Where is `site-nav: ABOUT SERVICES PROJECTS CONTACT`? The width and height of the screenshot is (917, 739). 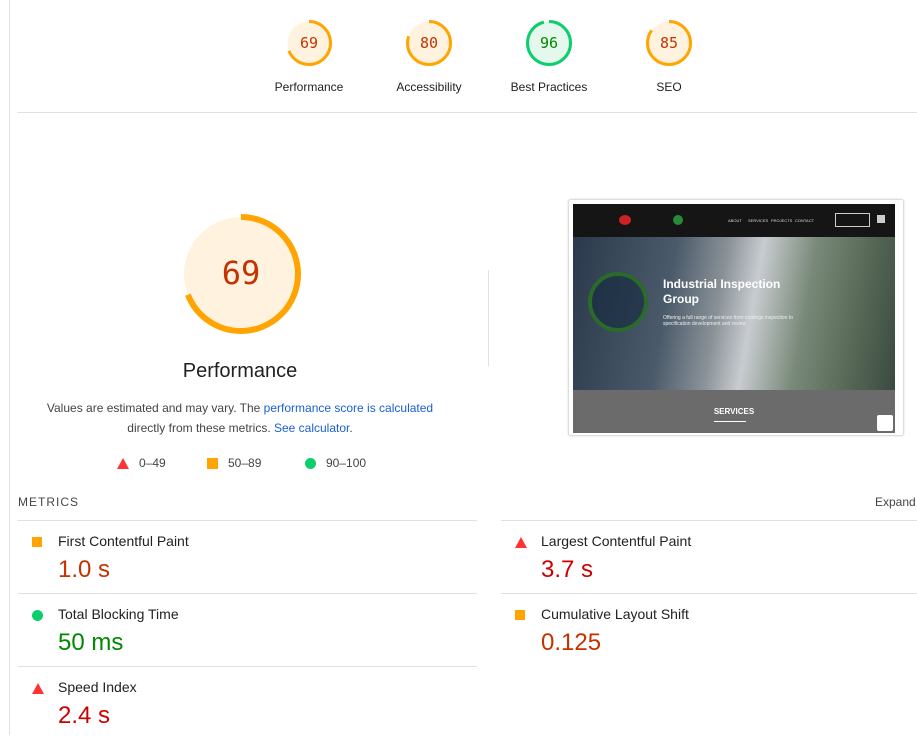
site-nav: ABOUT SERVICES PROJECTS CONTACT is located at coordinates (734, 220).